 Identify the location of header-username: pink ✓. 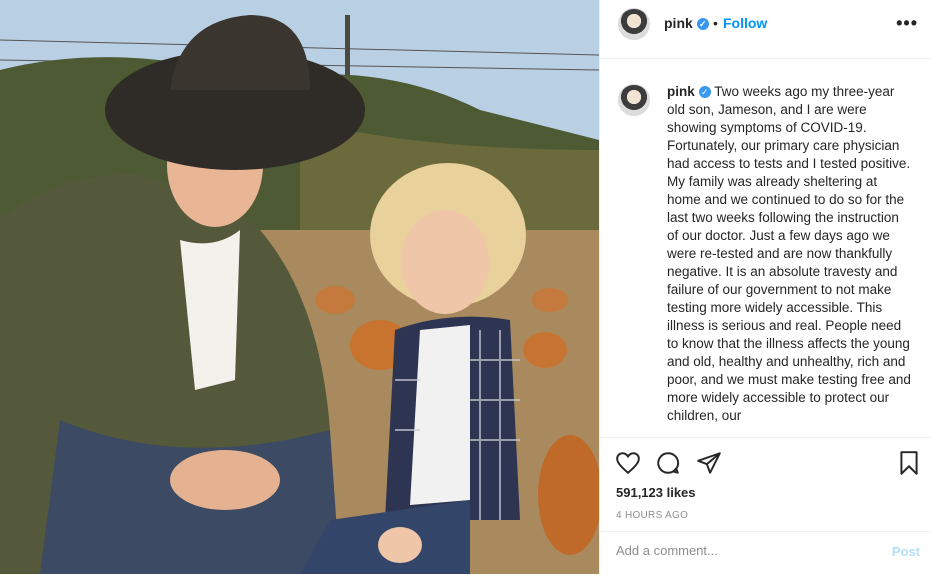
(686, 23).